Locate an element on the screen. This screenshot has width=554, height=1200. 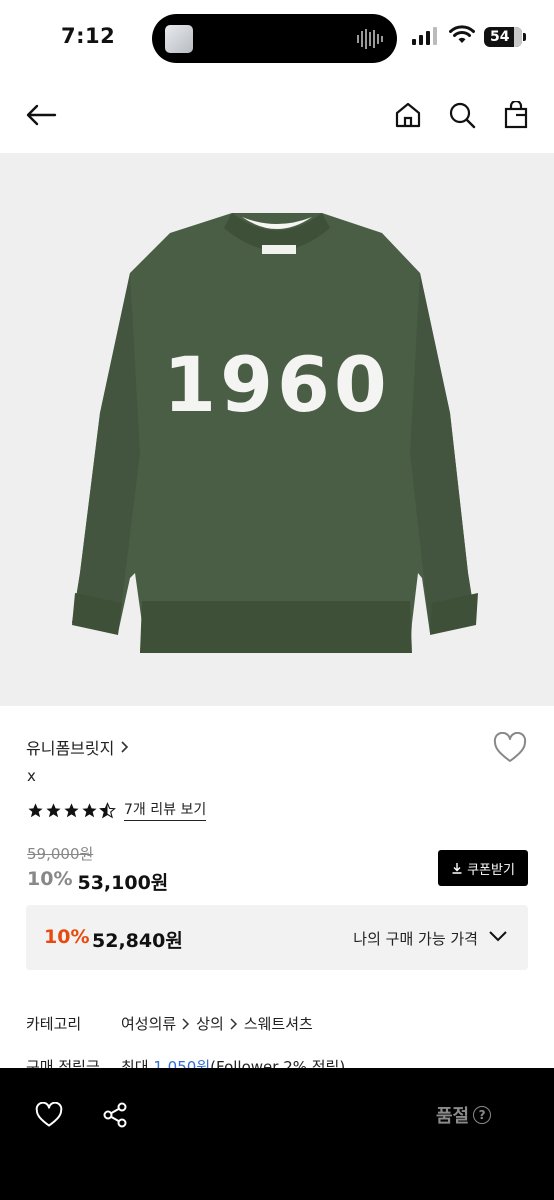
arrow-left-icon is located at coordinates (41, 115).